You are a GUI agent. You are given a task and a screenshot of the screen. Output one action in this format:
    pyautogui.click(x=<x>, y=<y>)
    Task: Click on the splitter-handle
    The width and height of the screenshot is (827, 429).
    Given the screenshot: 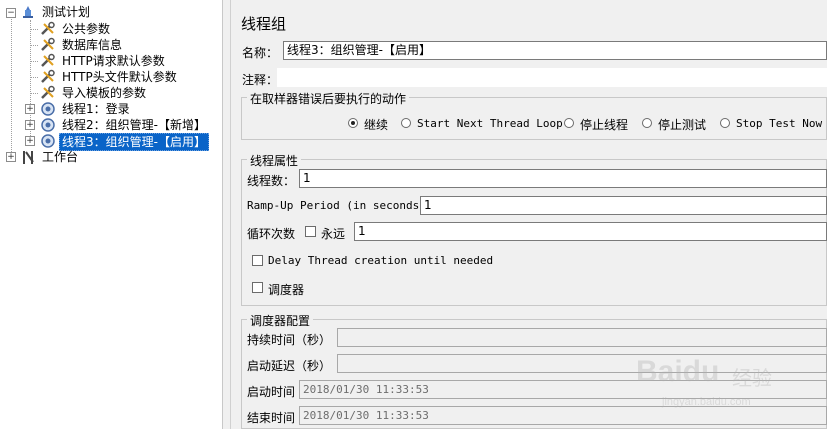 What is the action you would take?
    pyautogui.click(x=227, y=214)
    